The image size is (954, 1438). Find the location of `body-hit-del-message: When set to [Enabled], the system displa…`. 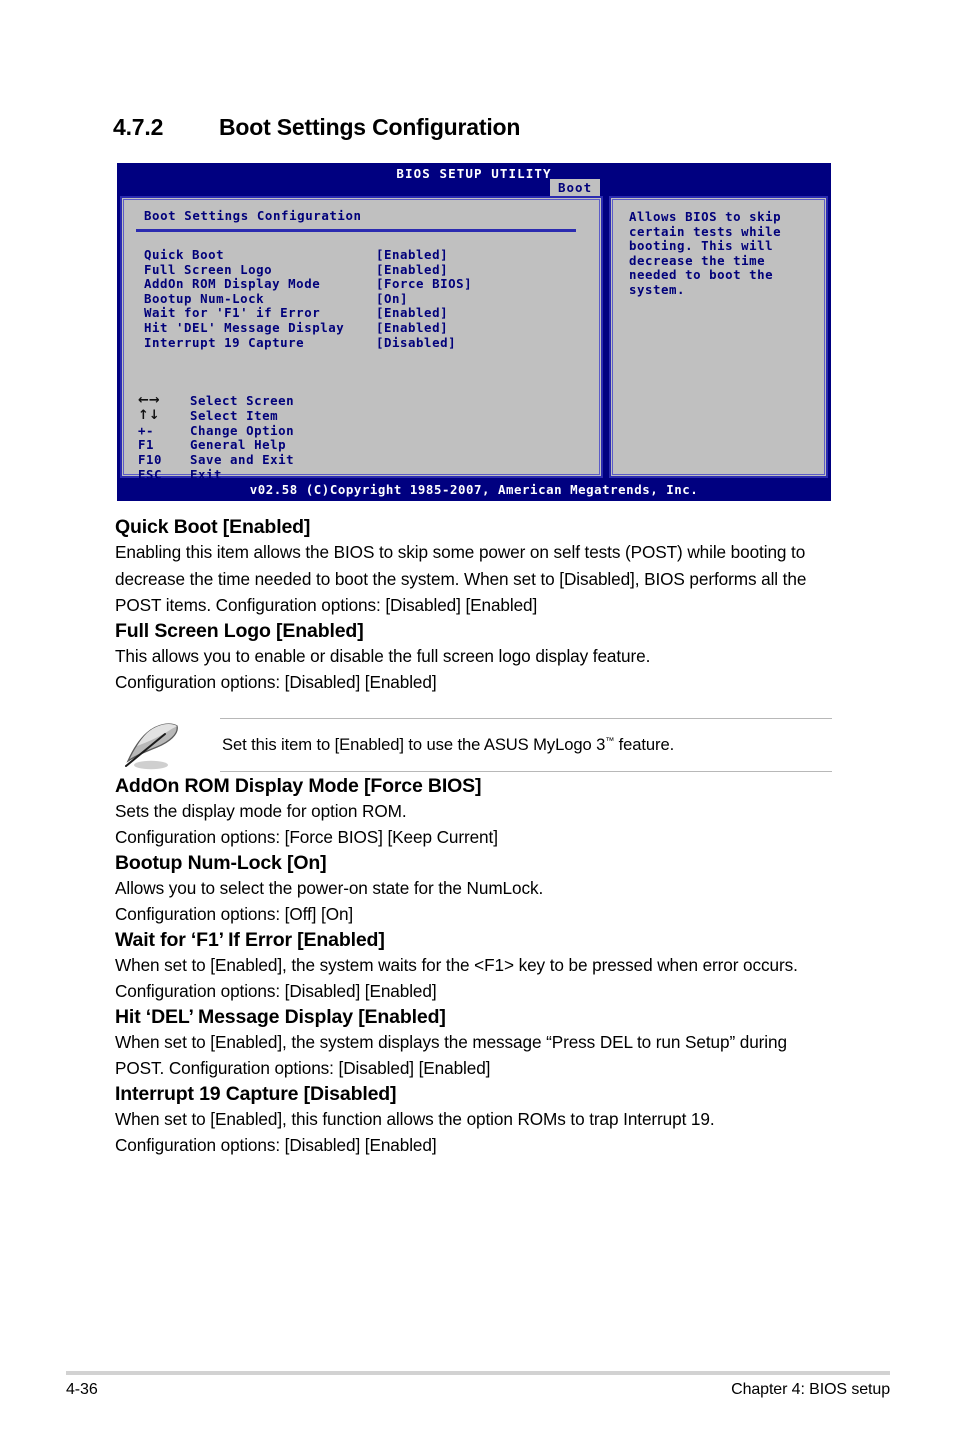

body-hit-del-message: When set to [Enabled], the system displa… is located at coordinates (451, 1055).